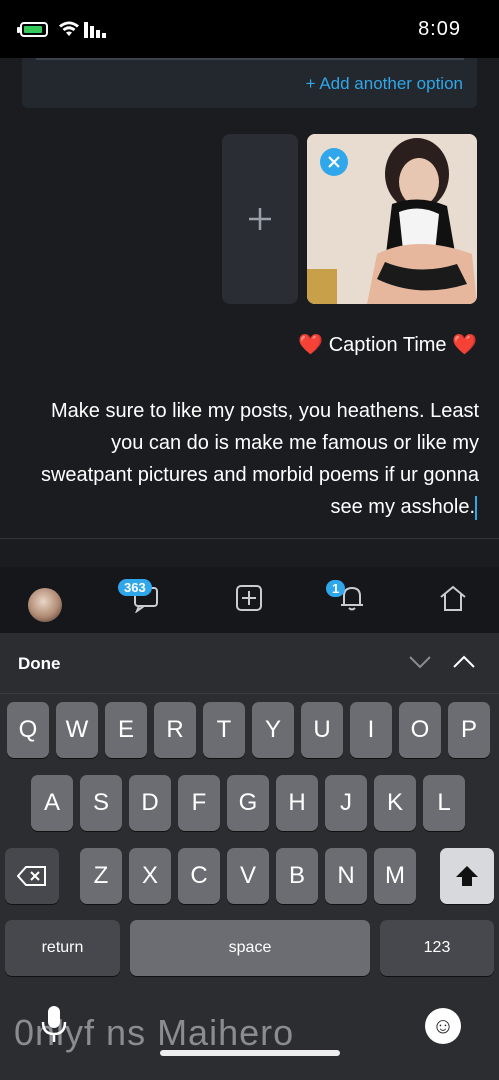 The image size is (499, 1080). Describe the element at coordinates (349, 598) in the screenshot. I see `notifications-button: 1` at that location.